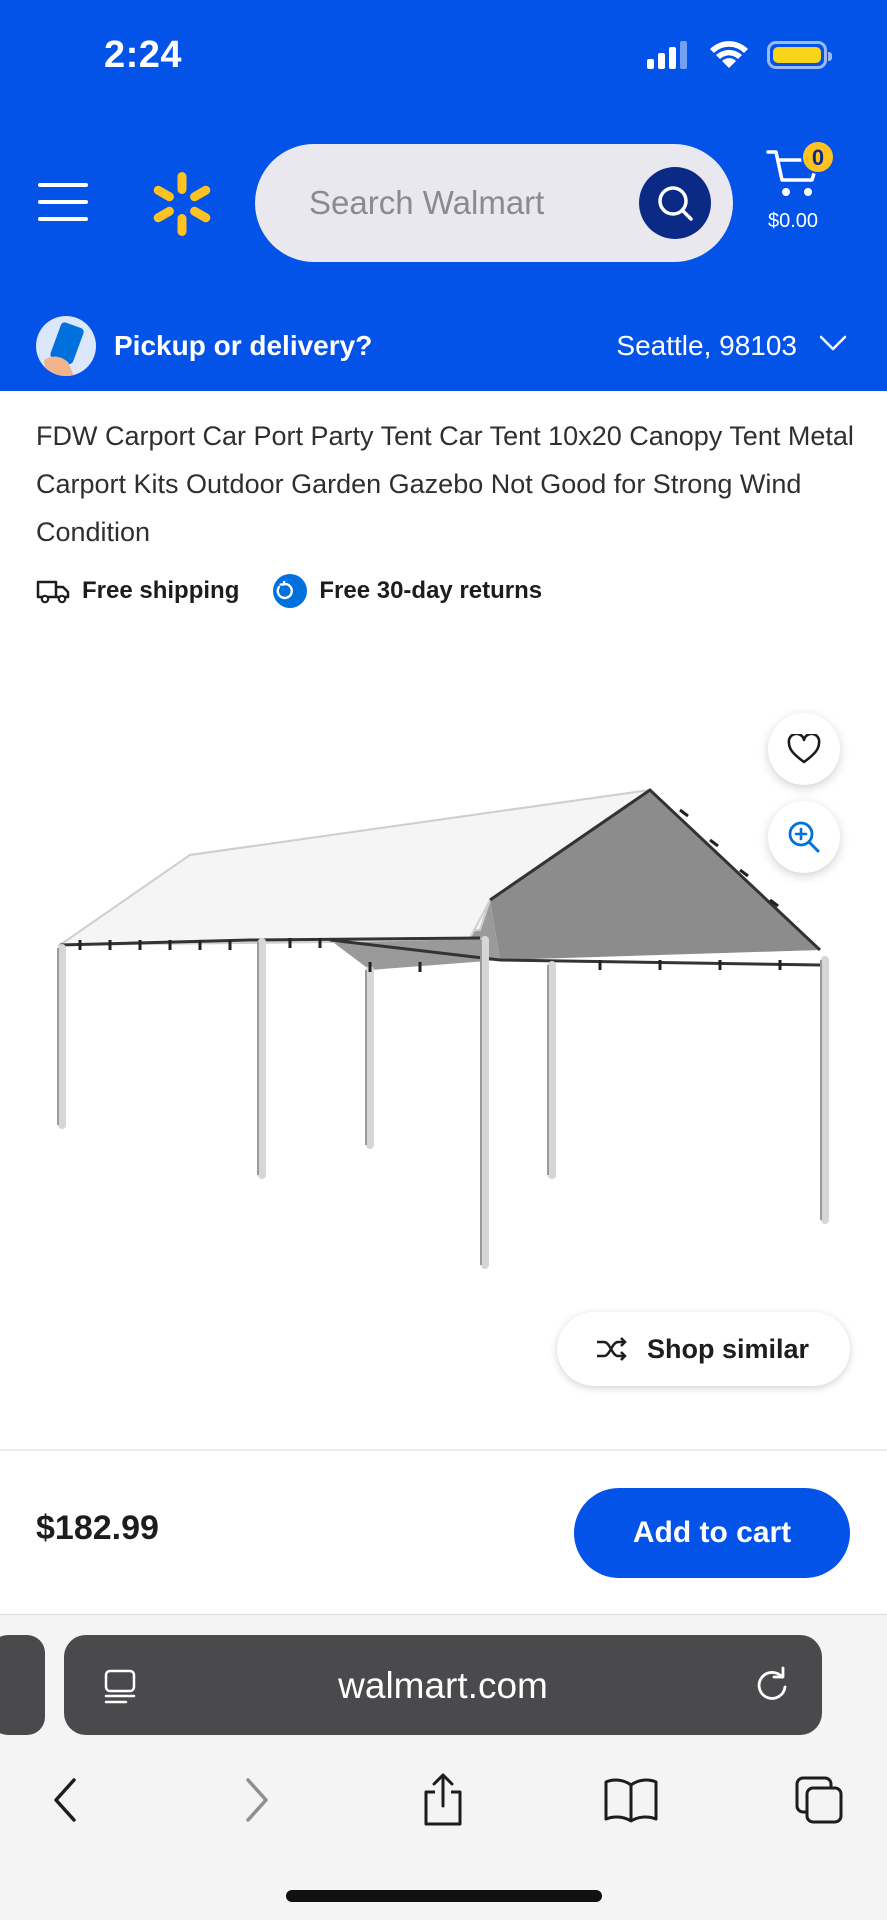  I want to click on search-placeholder: Search Walmart, so click(427, 202).